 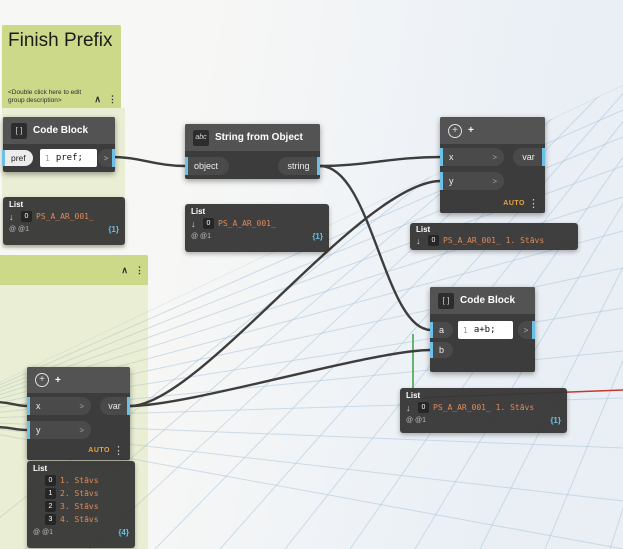 I want to click on item-value: 2. Stāvs, so click(x=79, y=493).